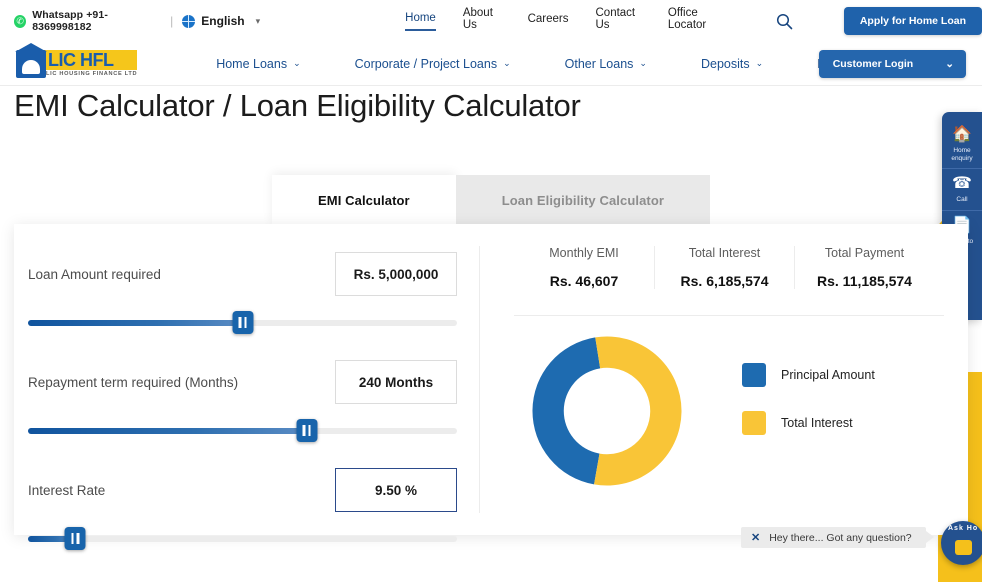 This screenshot has height=582, width=982. Describe the element at coordinates (396, 490) in the screenshot. I see `interest-rate-input: 9.50 %` at that location.